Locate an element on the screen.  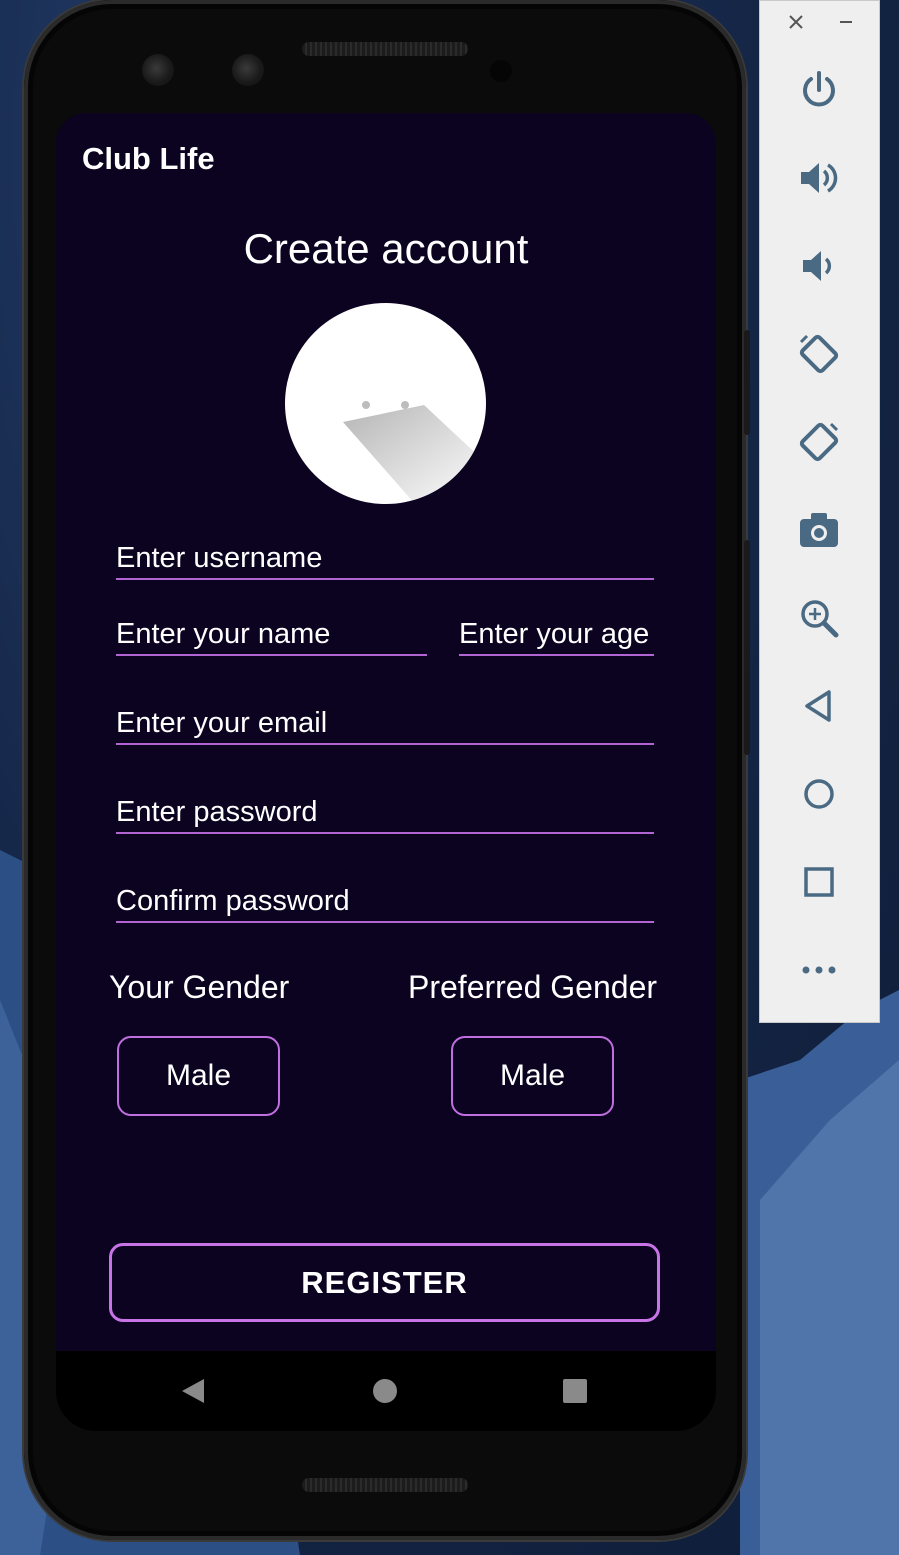
rotate-left-icon is located at coordinates (819, 354).